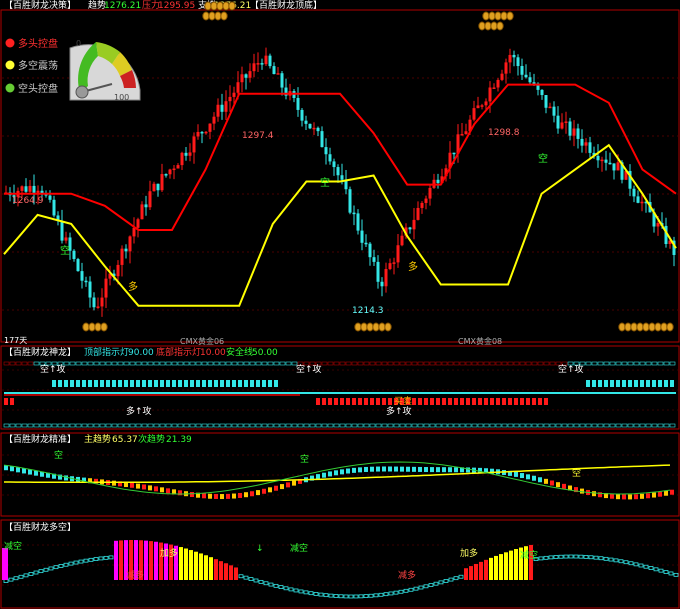 The image size is (680, 609). Describe the element at coordinates (179, 440) in the screenshot. I see `sub-trend-value: 21.39` at that location.